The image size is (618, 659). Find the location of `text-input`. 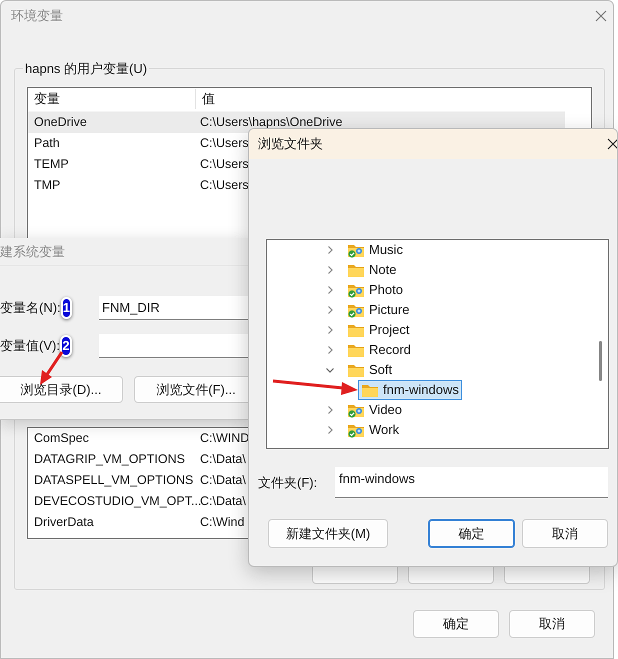

text-input is located at coordinates (174, 346).